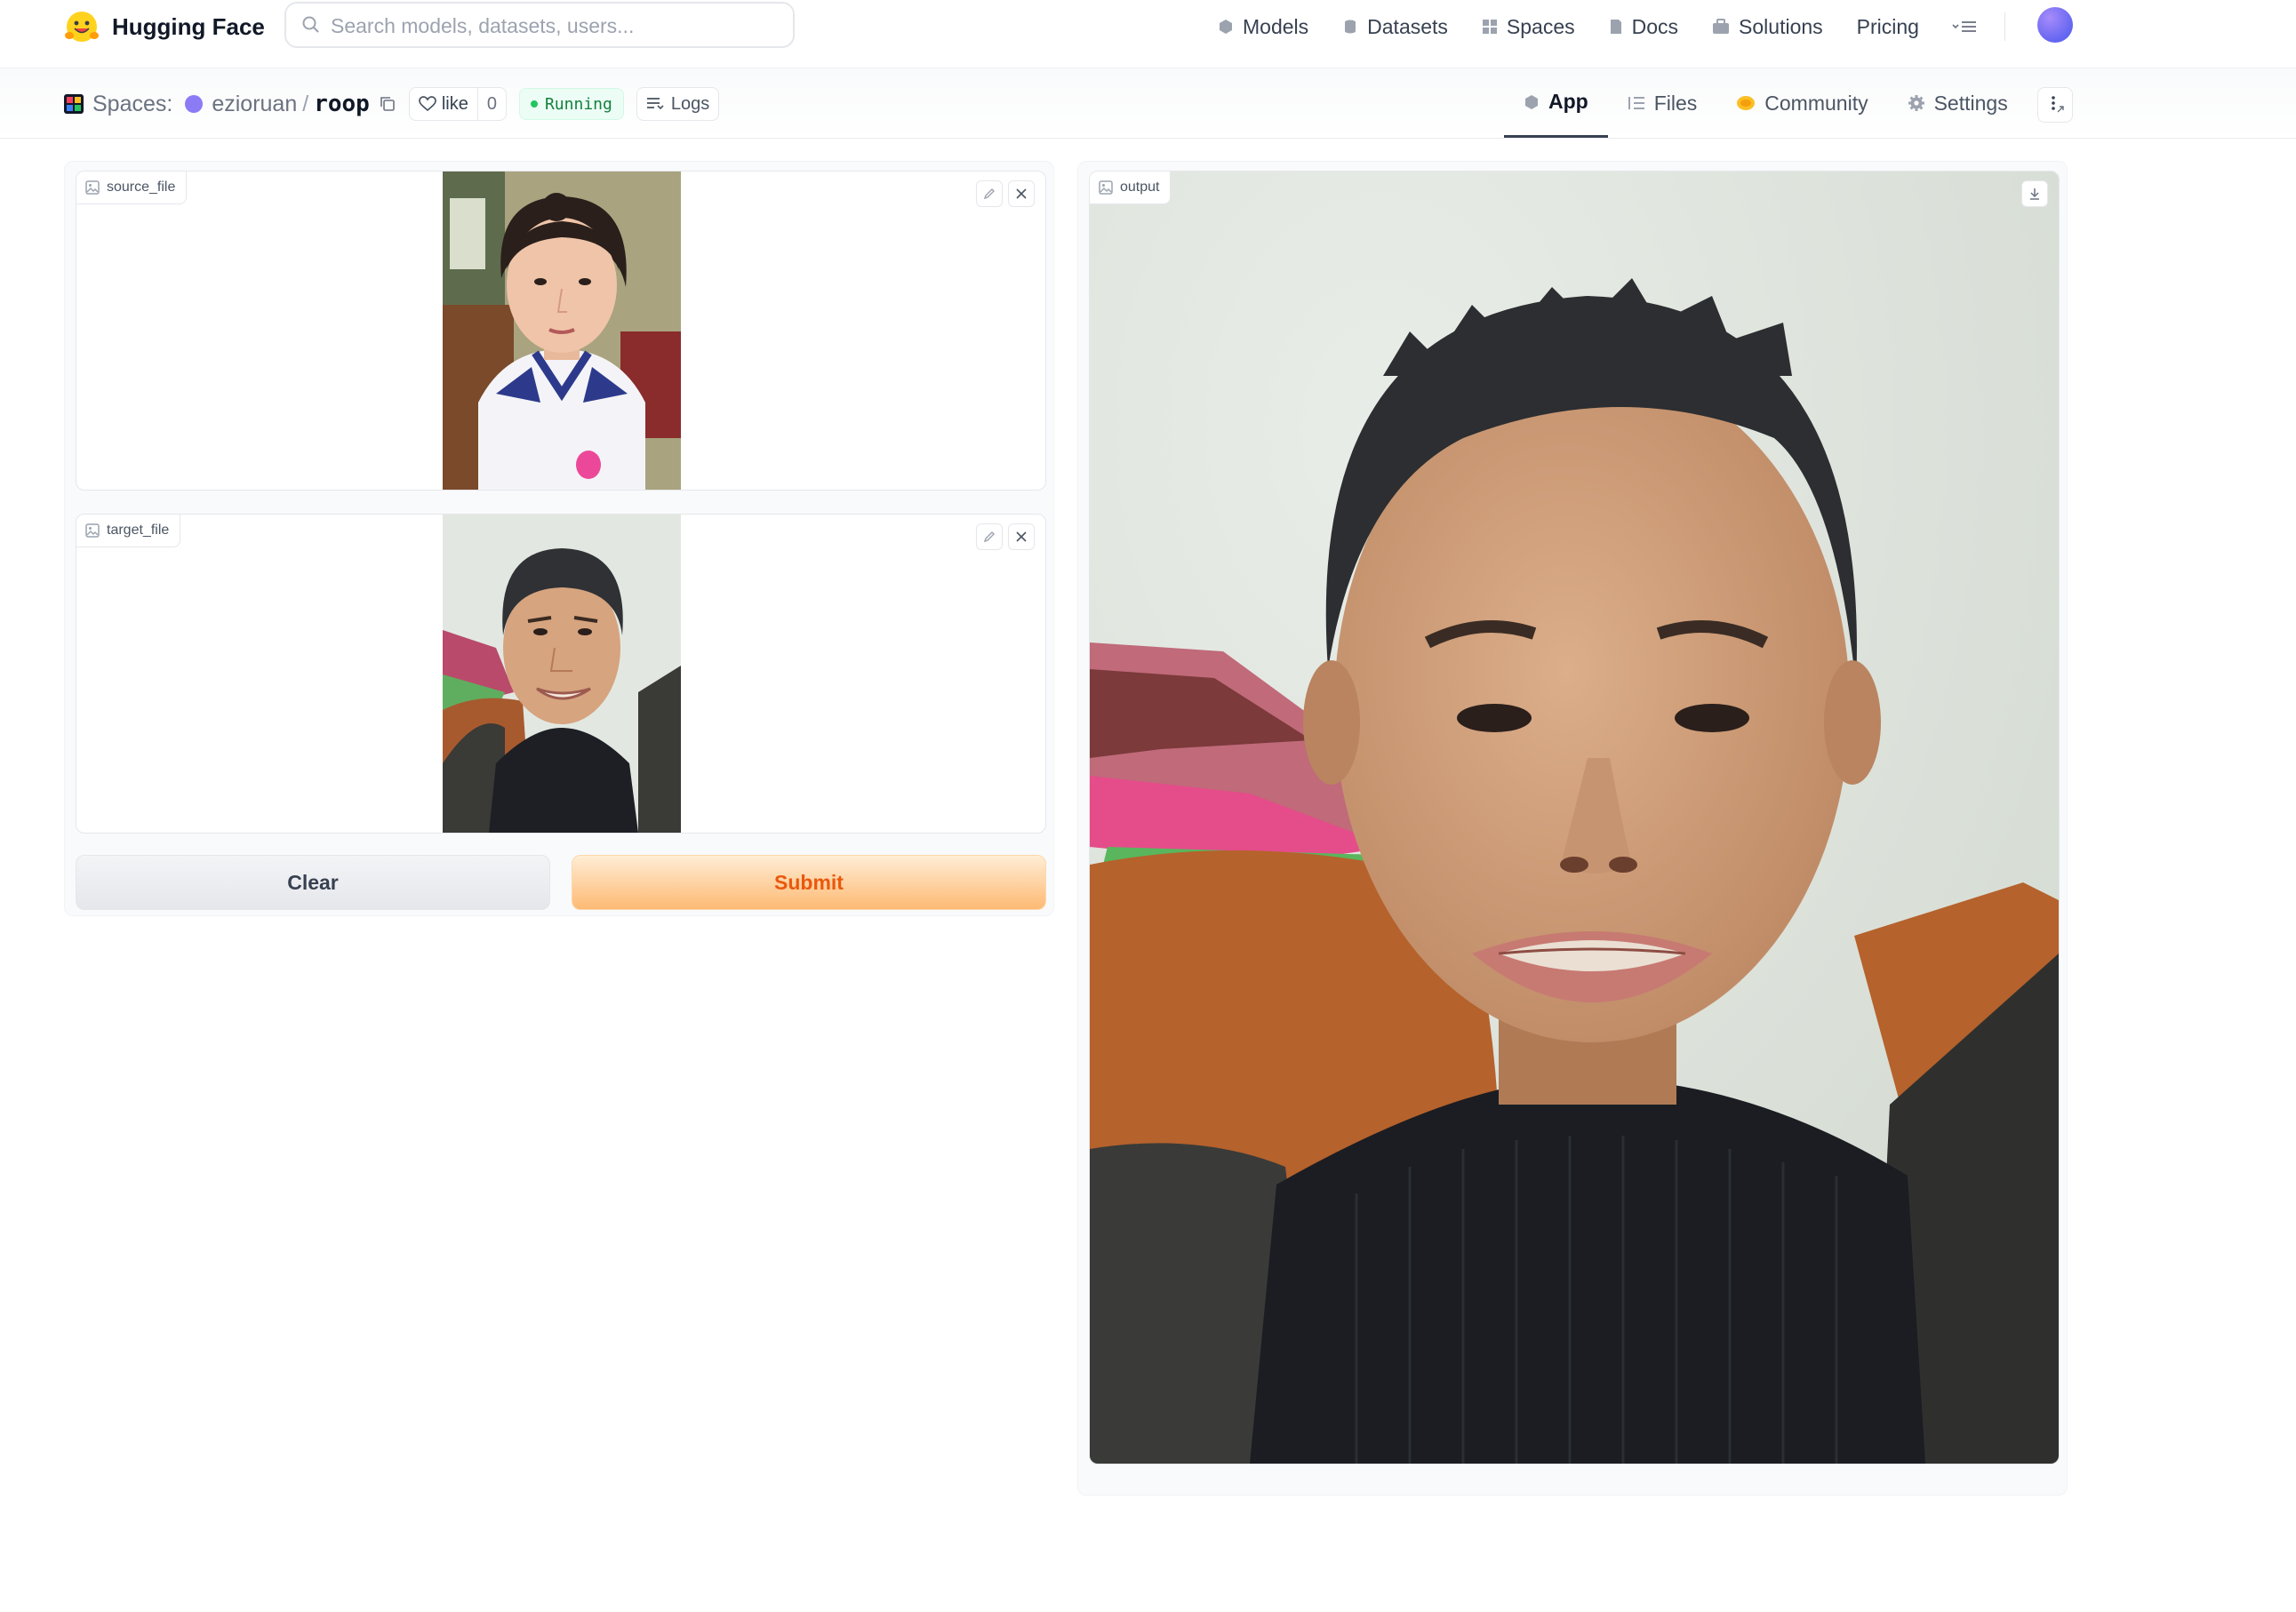  What do you see at coordinates (553, 26) in the screenshot?
I see `search-input` at bounding box center [553, 26].